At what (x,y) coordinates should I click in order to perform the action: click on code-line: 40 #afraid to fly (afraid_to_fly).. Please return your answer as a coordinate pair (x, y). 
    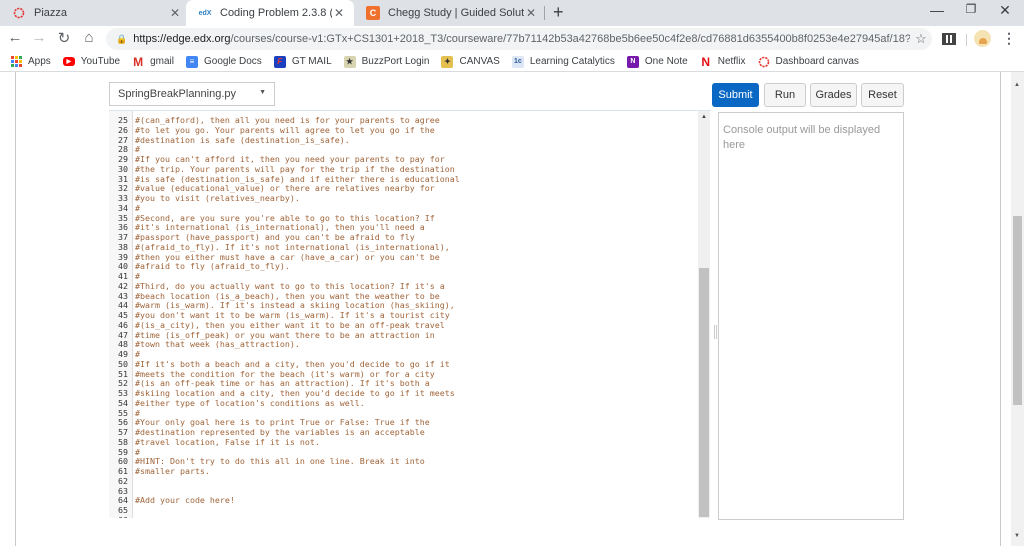
    Looking at the image, I should click on (284, 266).